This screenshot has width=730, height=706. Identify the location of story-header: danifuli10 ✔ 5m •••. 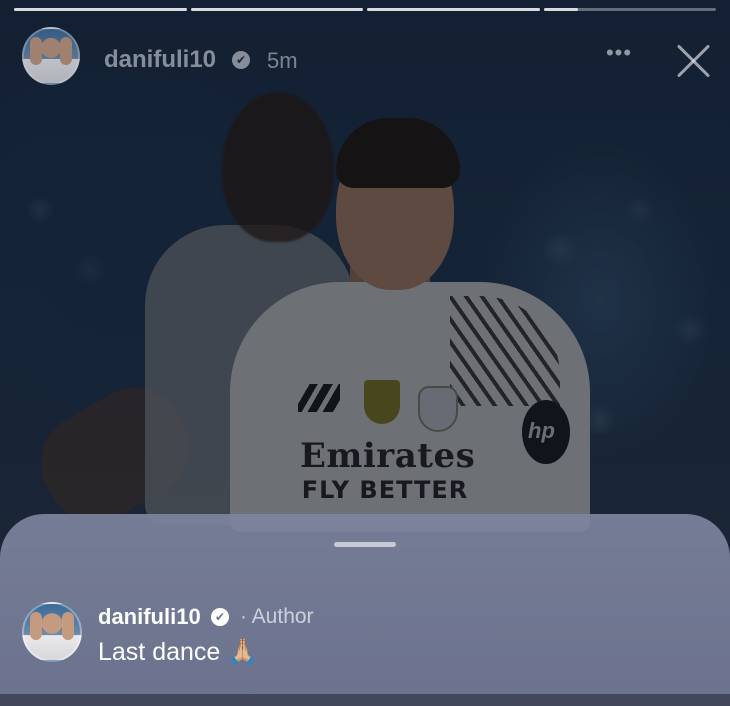
(369, 58).